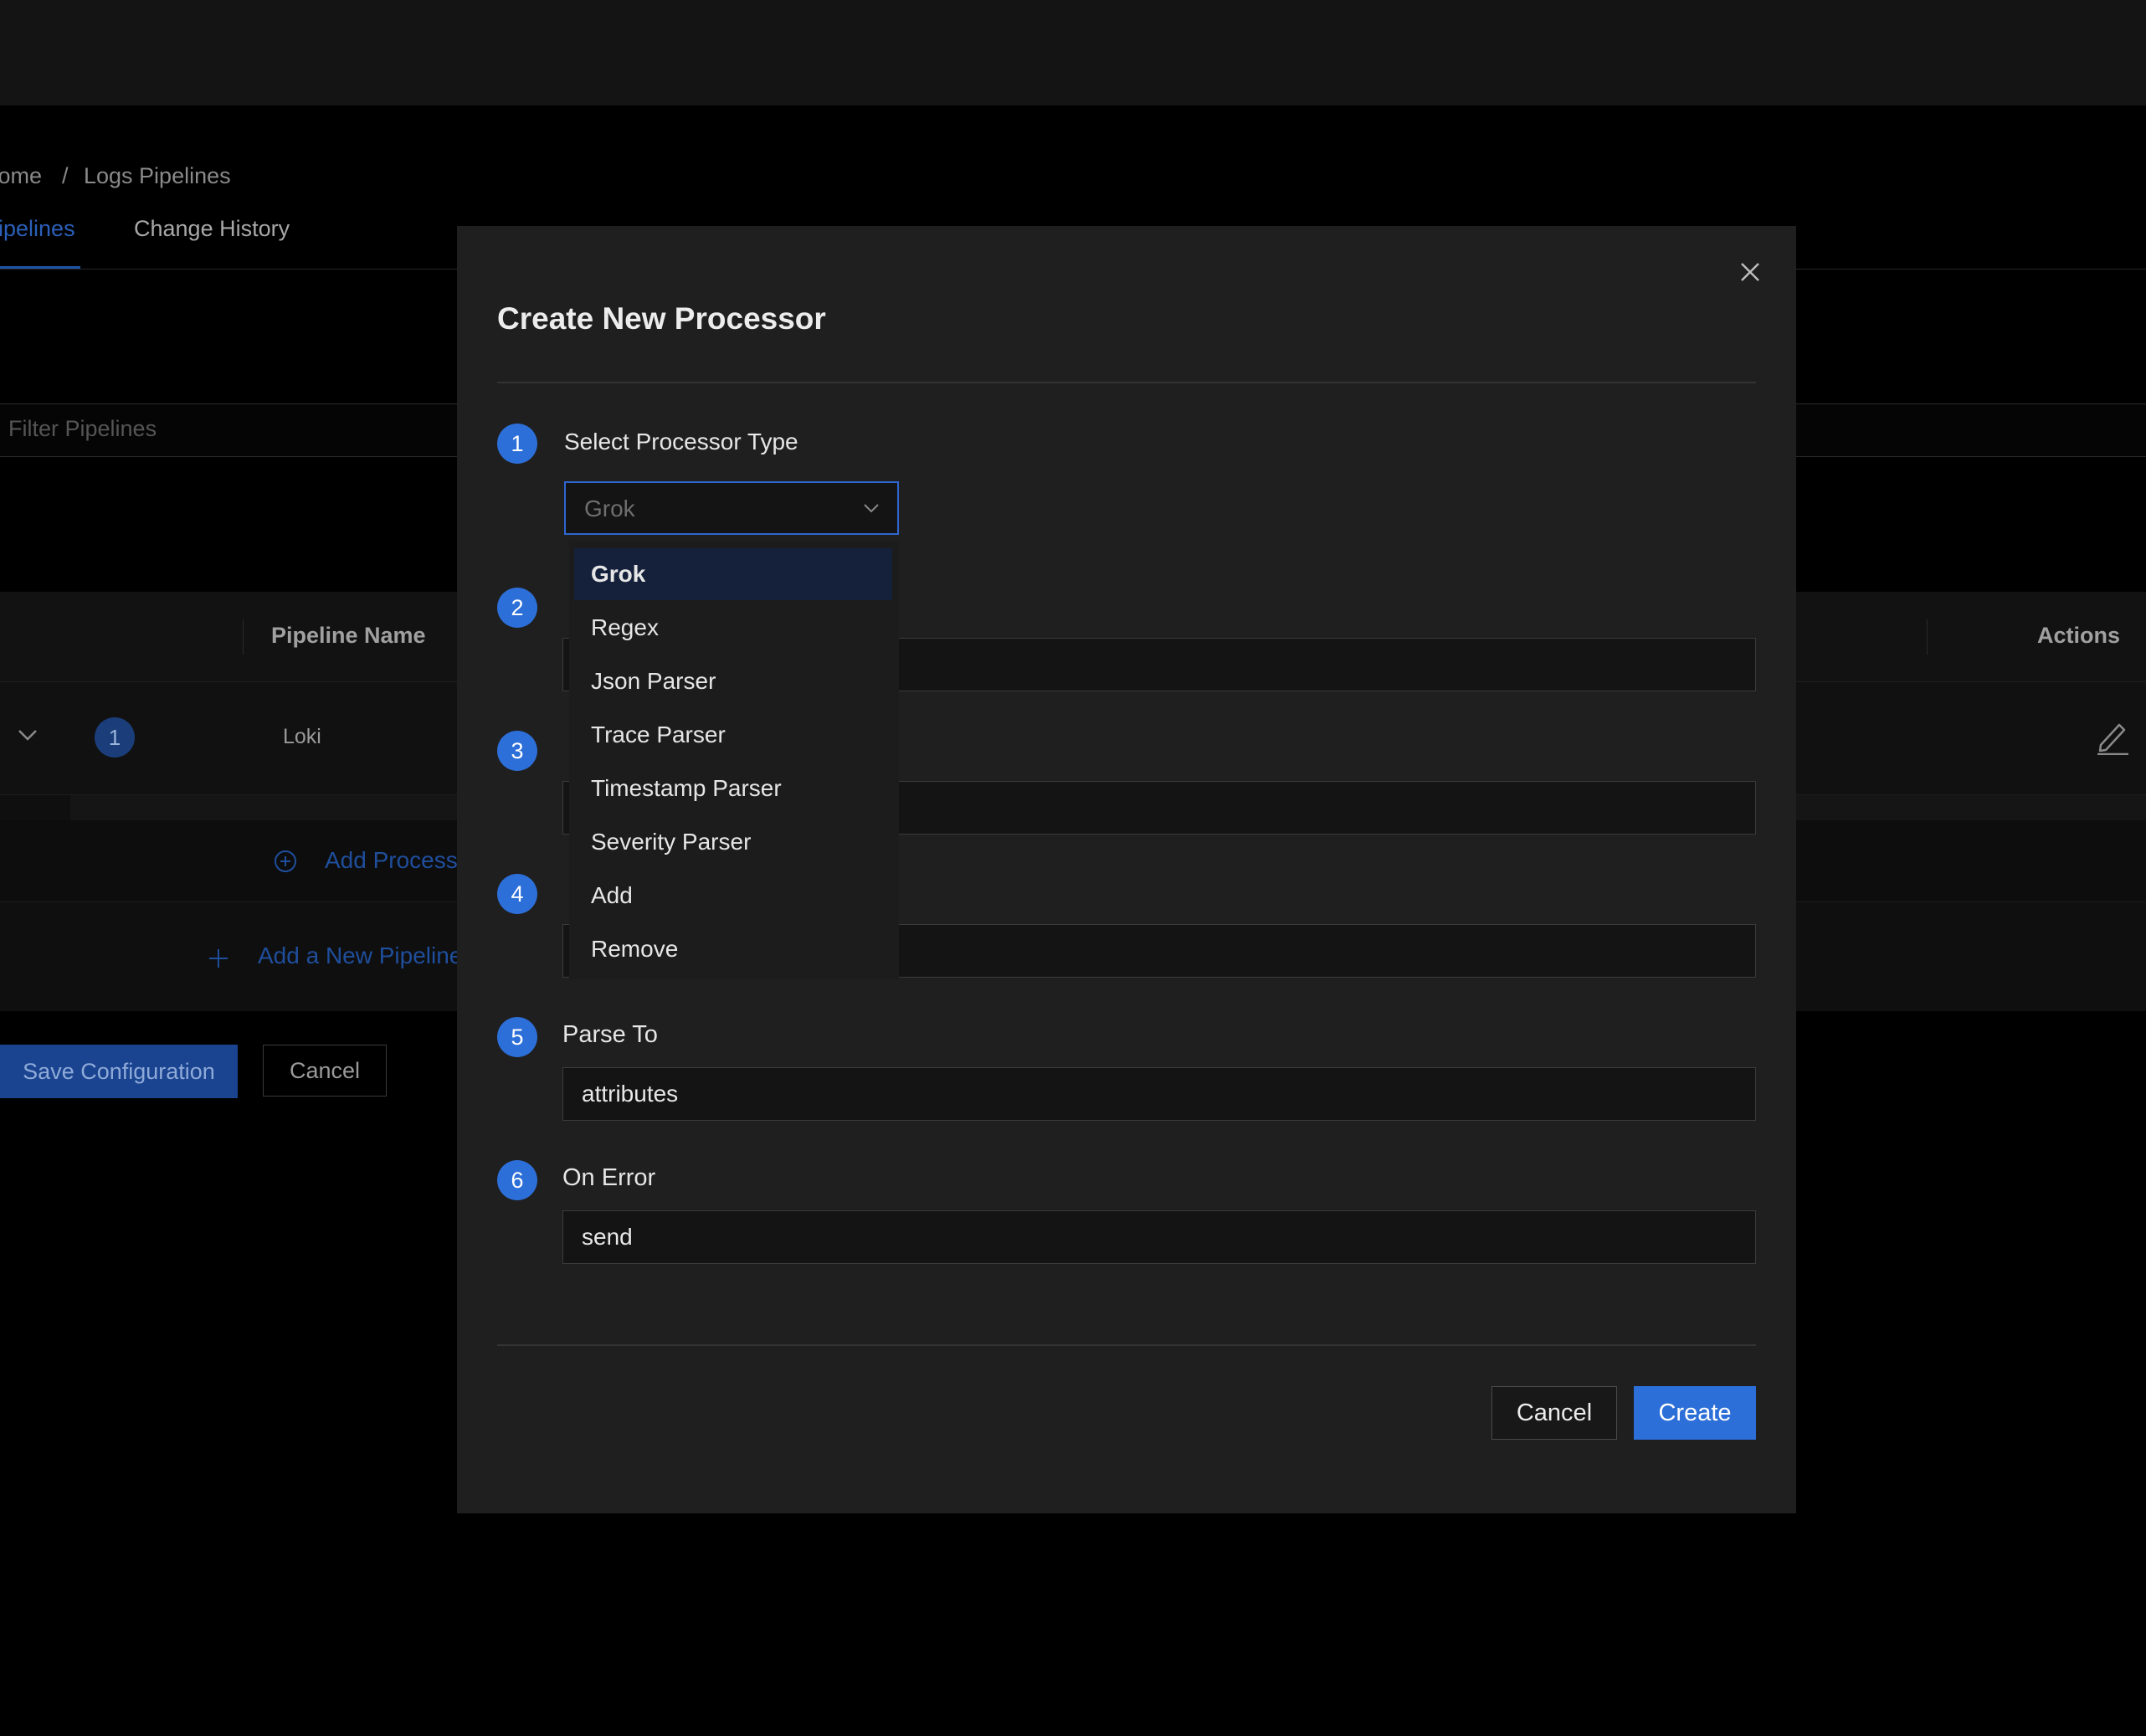 This screenshot has width=2146, height=1736. What do you see at coordinates (402, 860) in the screenshot?
I see `add-processor-link: Add Processor` at bounding box center [402, 860].